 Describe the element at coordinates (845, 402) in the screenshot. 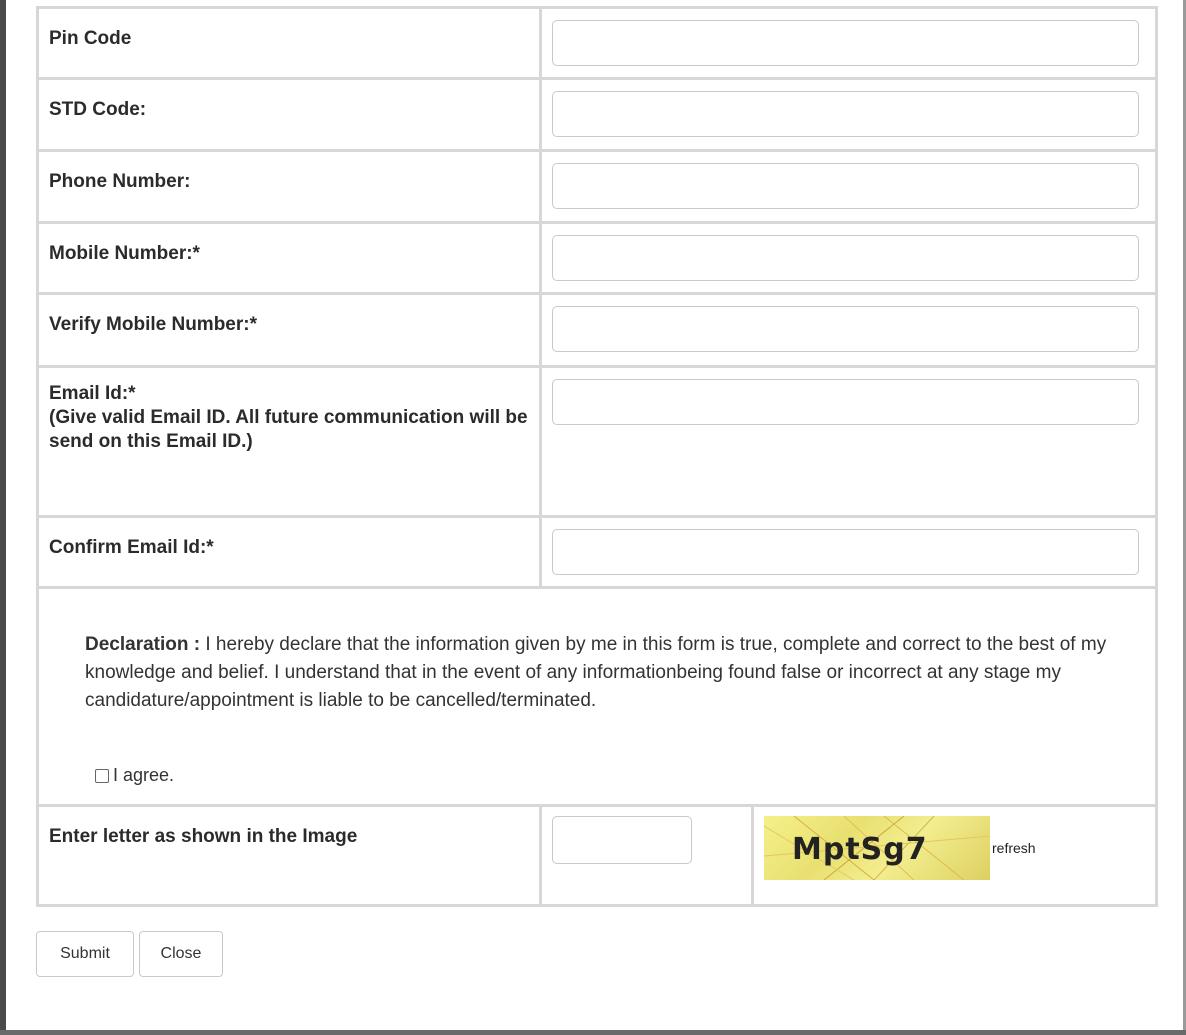

I see `email-id-input` at that location.